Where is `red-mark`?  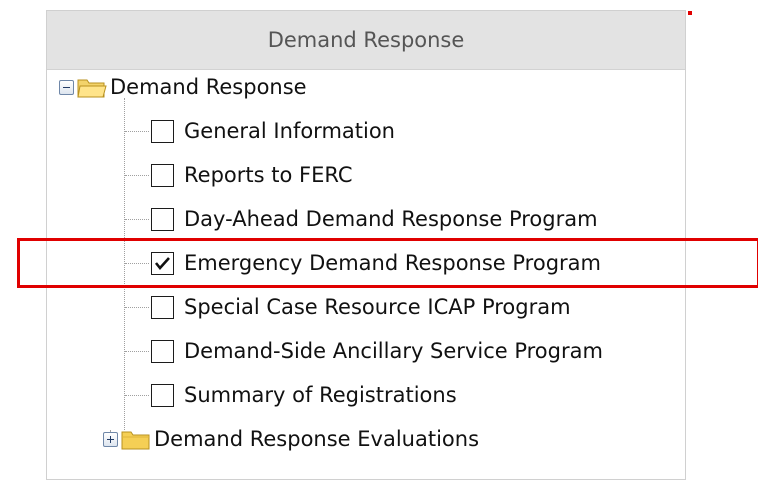 red-mark is located at coordinates (690, 13).